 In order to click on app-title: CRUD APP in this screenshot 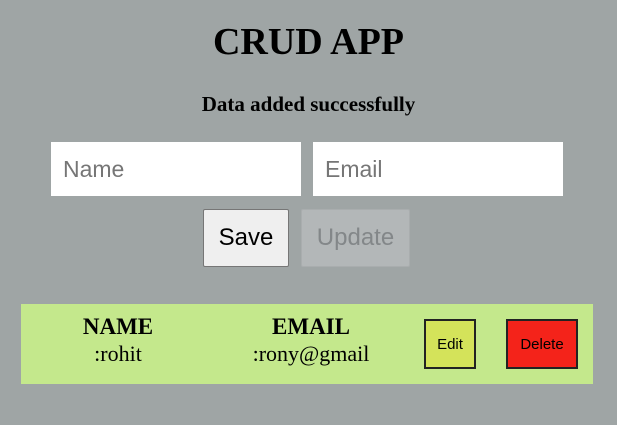, I will do `click(308, 42)`.